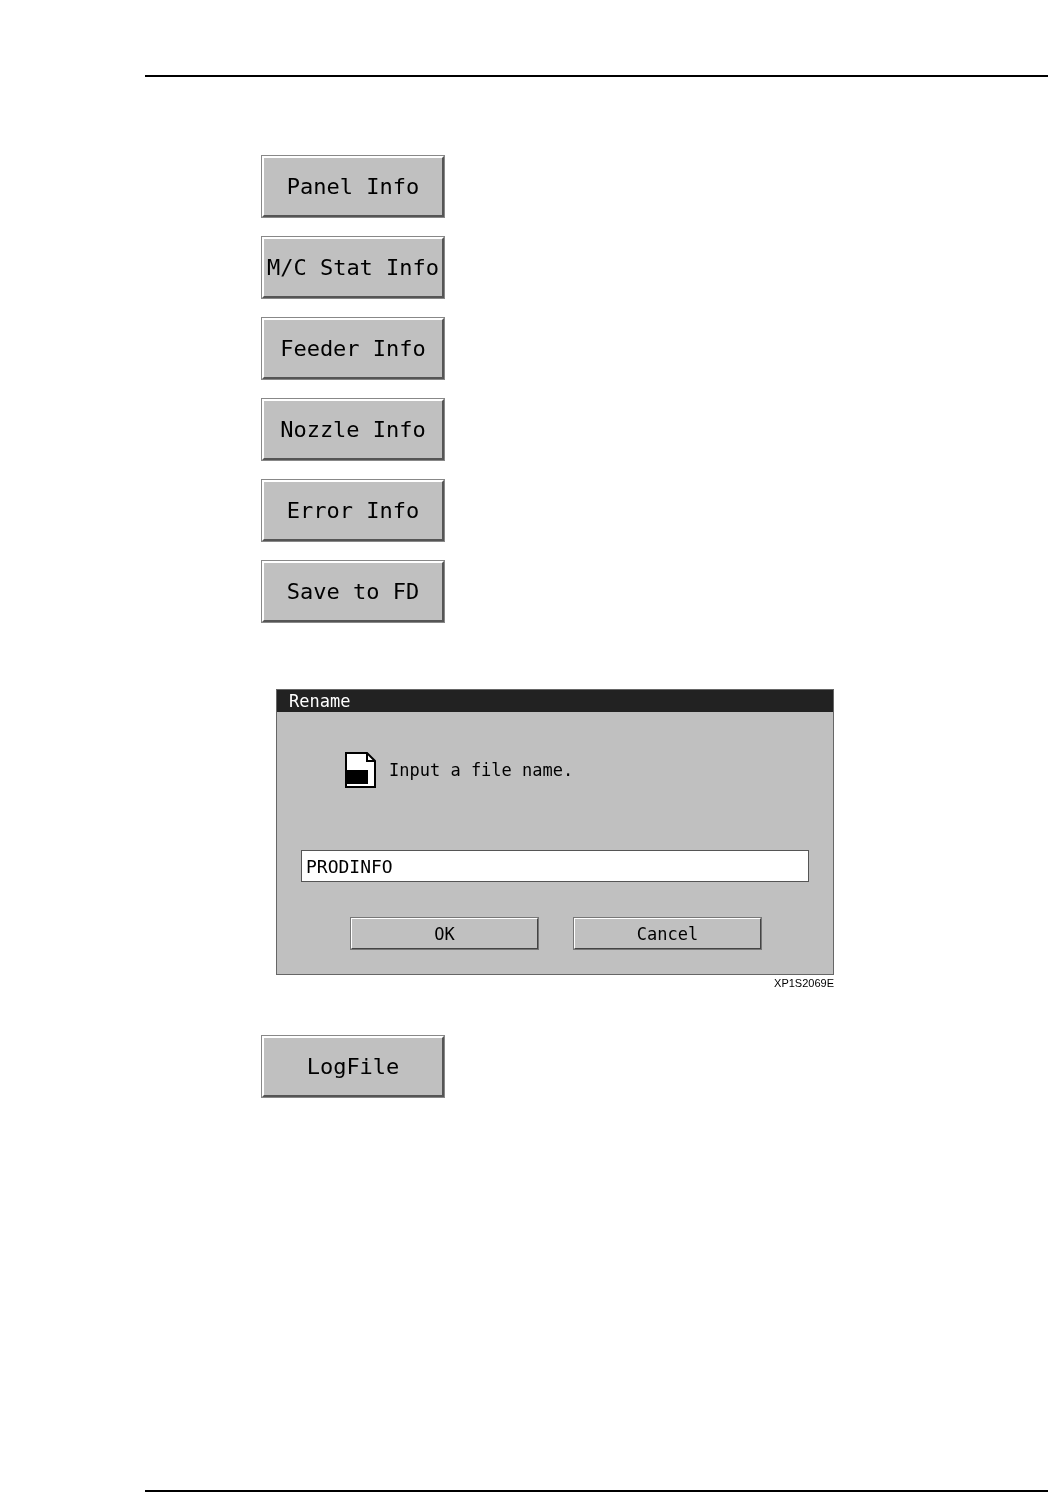  I want to click on file-icon, so click(360, 770).